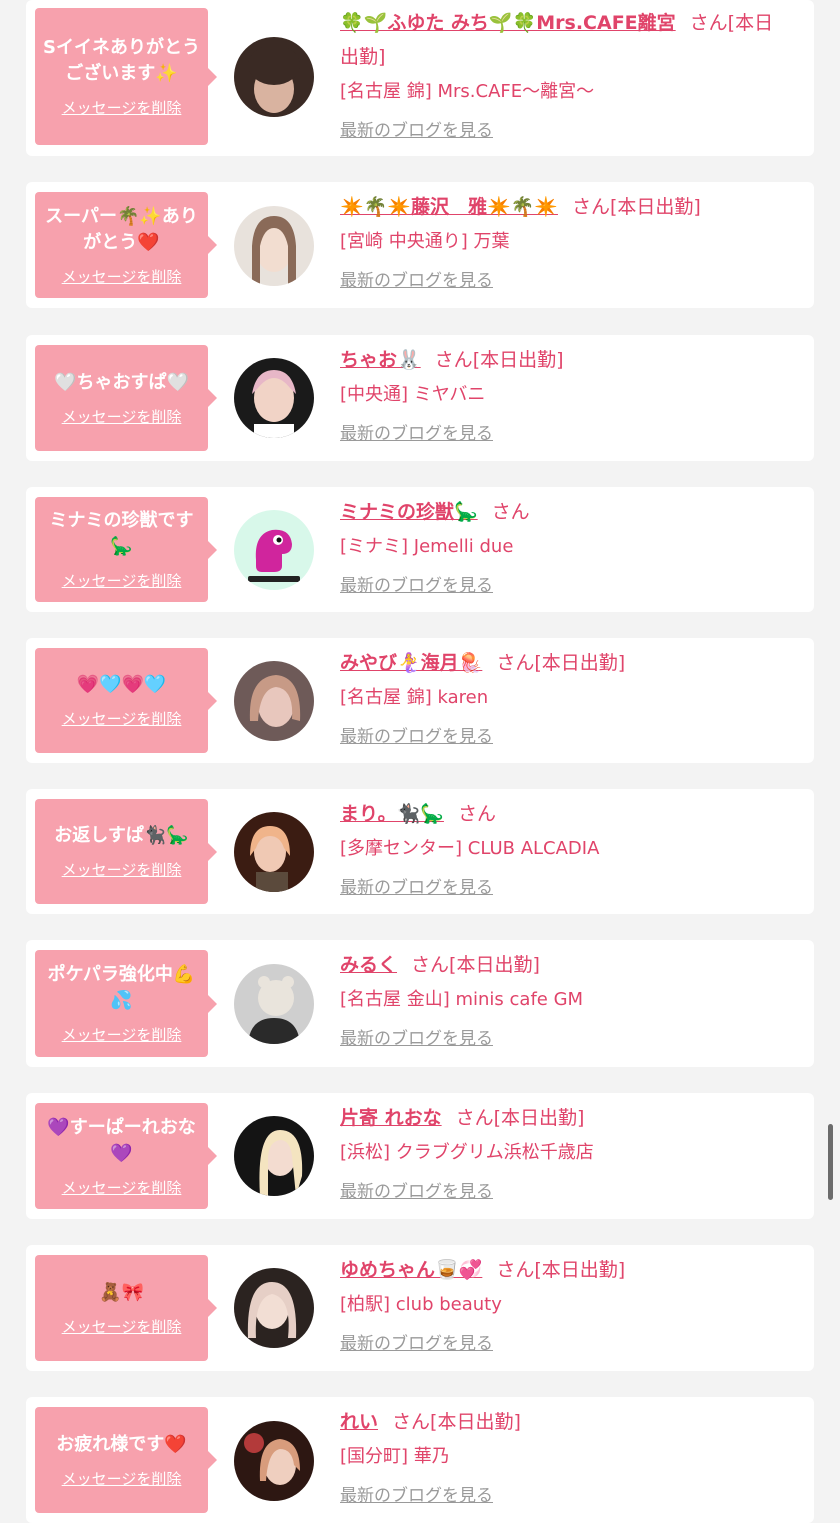 This screenshot has width=840, height=1523. What do you see at coordinates (392, 814) in the screenshot?
I see `sender-name-link: まり。🐈‍⬛🦕` at bounding box center [392, 814].